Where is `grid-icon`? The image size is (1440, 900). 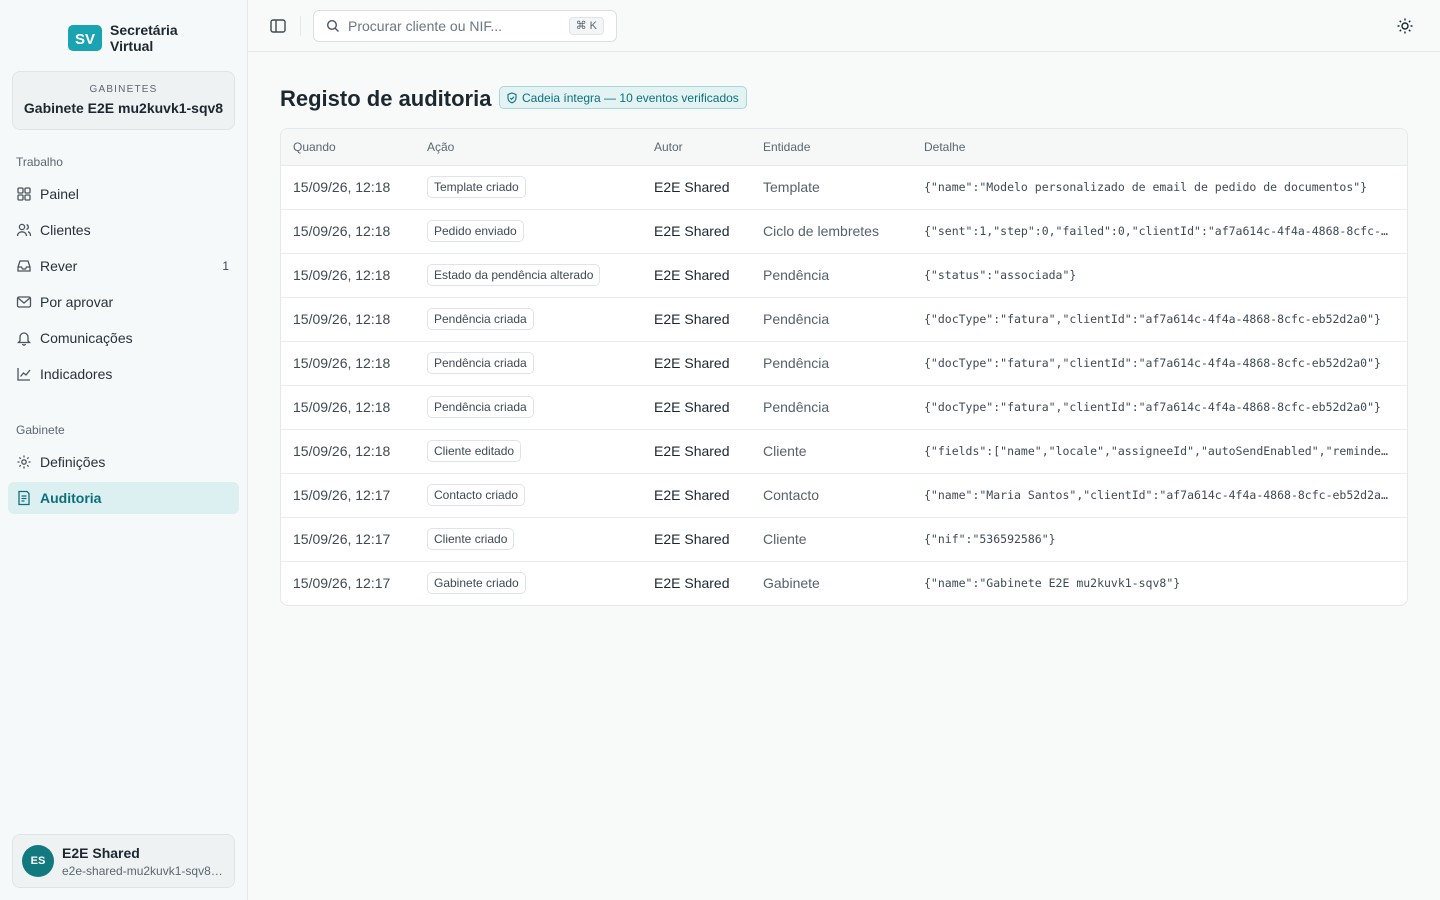 grid-icon is located at coordinates (24, 194).